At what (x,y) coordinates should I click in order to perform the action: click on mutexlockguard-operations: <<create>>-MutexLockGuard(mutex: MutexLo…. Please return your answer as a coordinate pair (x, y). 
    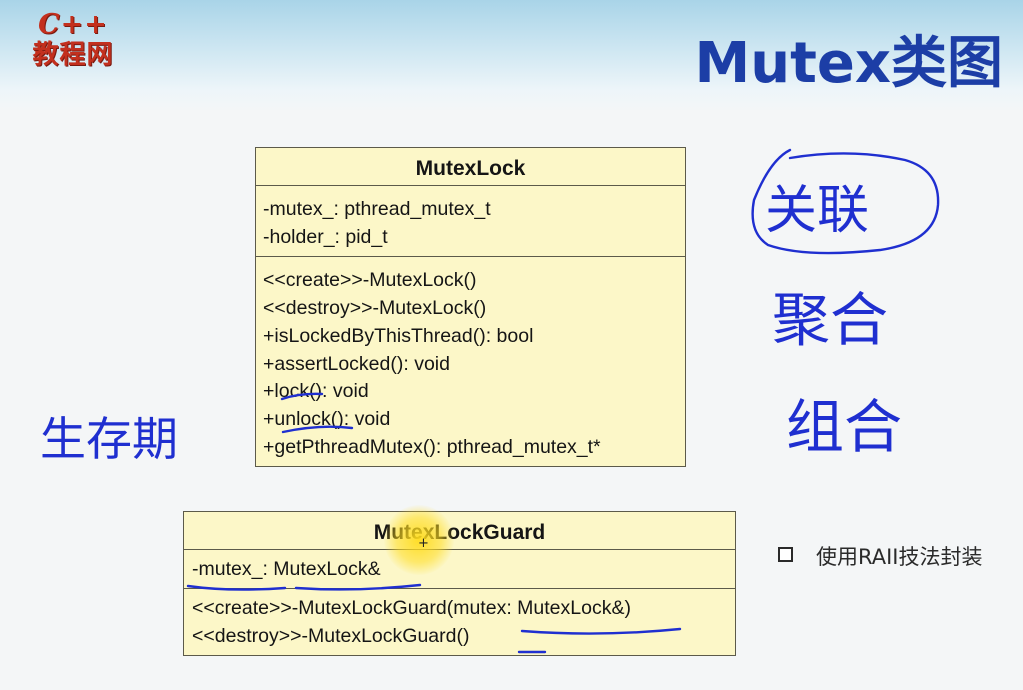
    Looking at the image, I should click on (459, 622).